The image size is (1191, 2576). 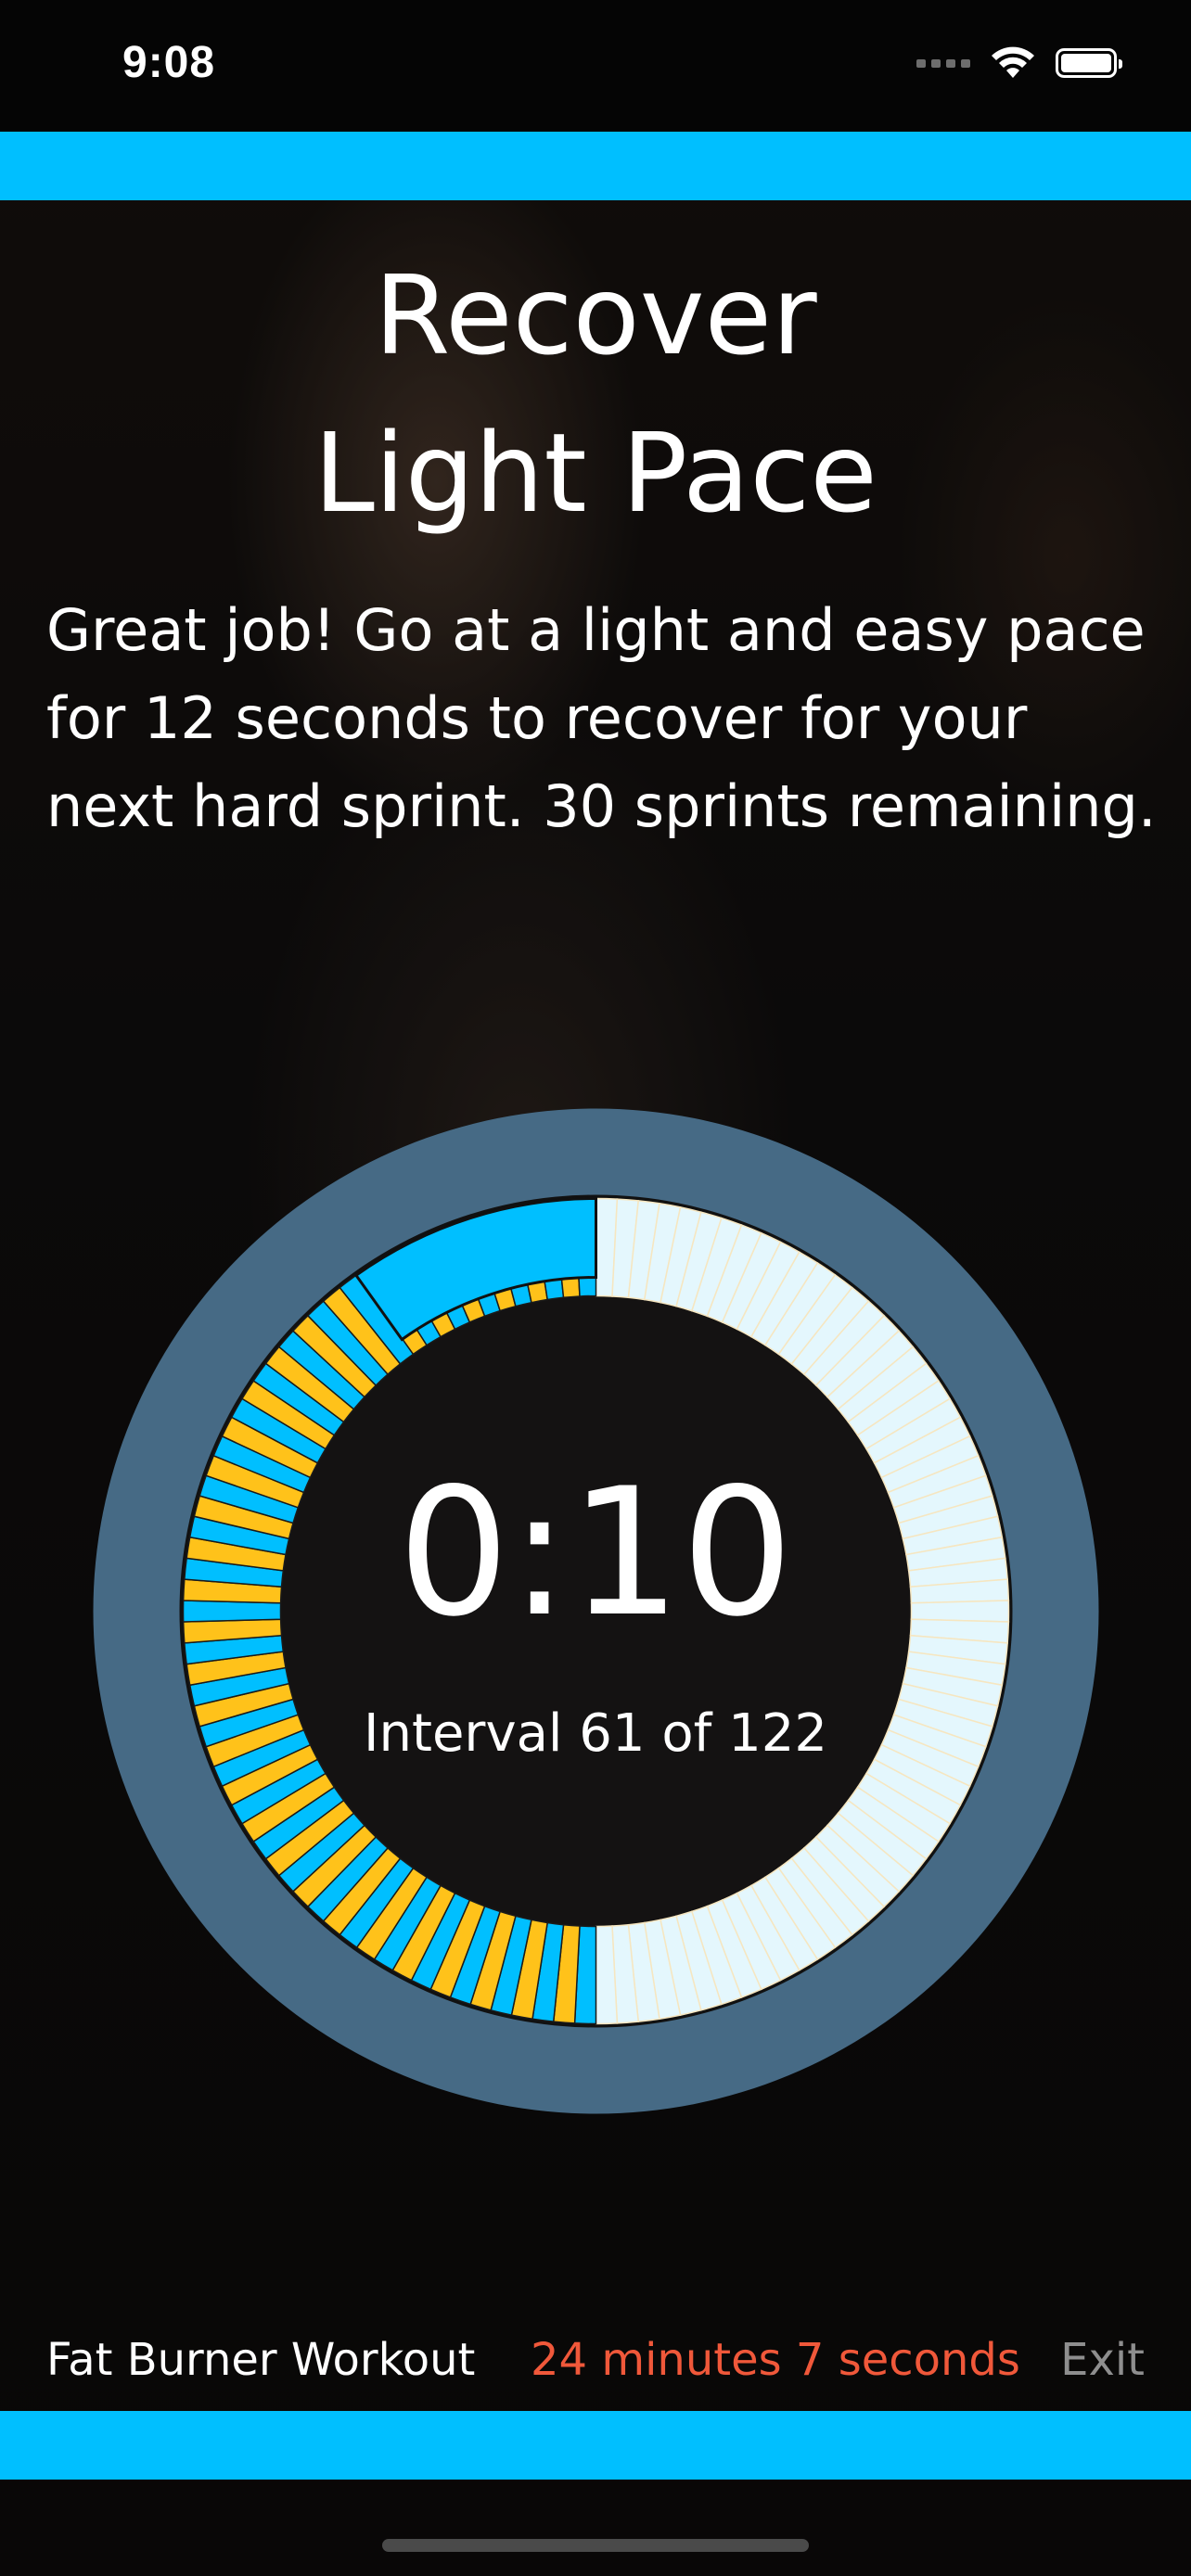 I want to click on status-icons, so click(x=1019, y=63).